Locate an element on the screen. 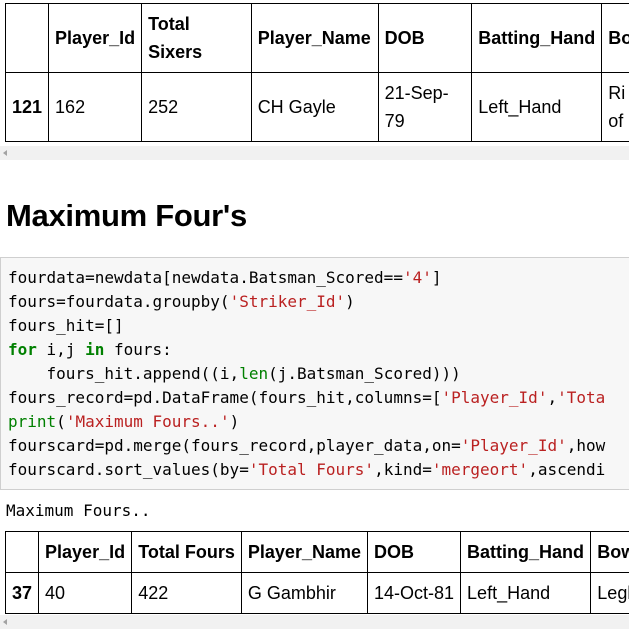  table-cell: 14-Oct-81 is located at coordinates (414, 593).